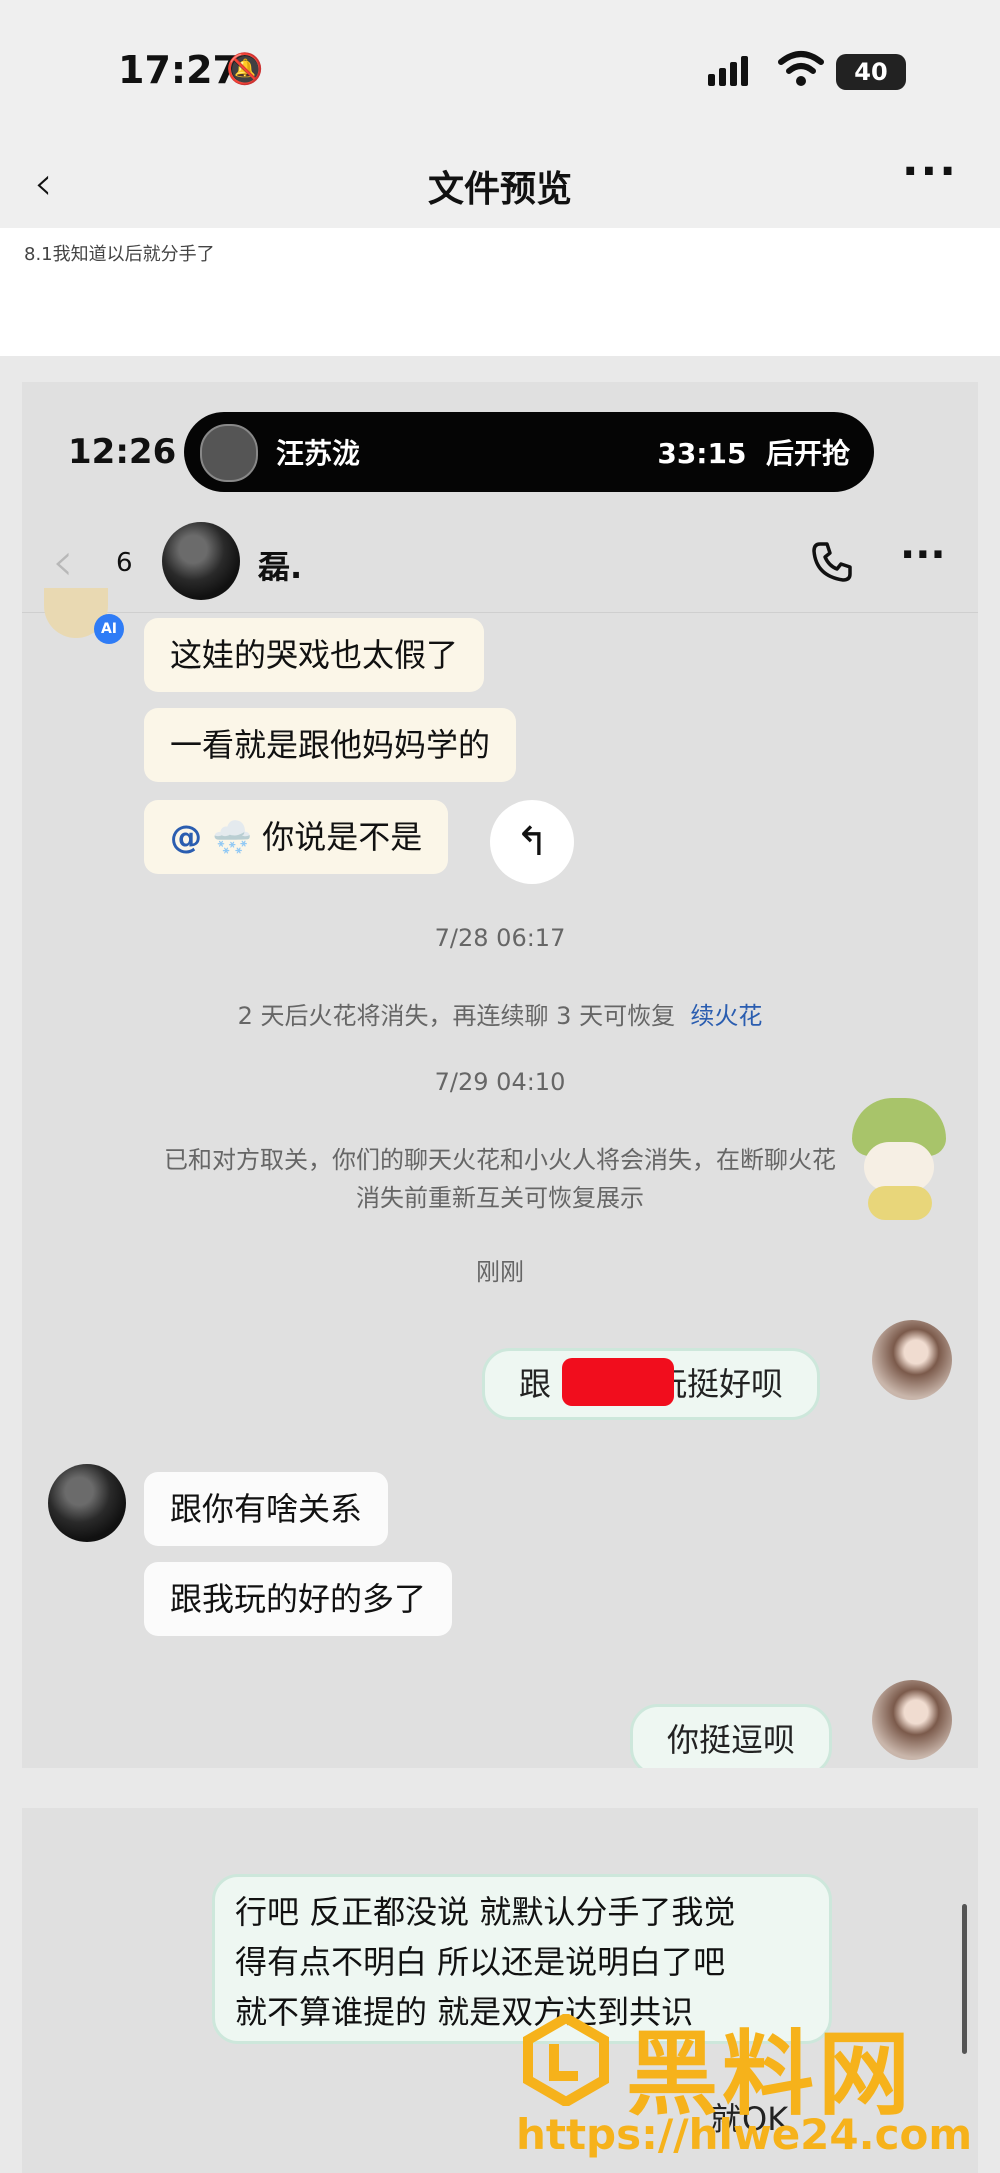  Describe the element at coordinates (730, 71) in the screenshot. I see `cellular-signal-icon` at that location.